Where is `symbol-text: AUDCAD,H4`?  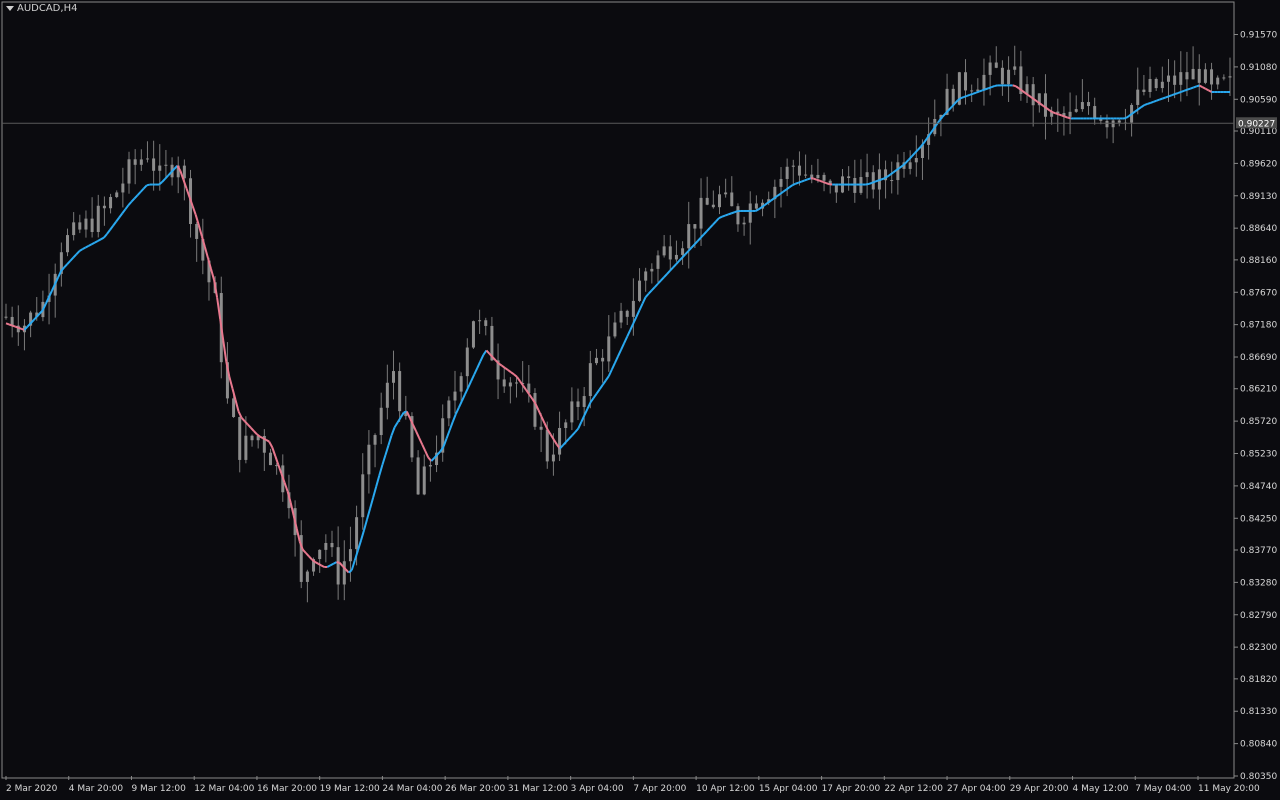
symbol-text: AUDCAD,H4 is located at coordinates (47, 8).